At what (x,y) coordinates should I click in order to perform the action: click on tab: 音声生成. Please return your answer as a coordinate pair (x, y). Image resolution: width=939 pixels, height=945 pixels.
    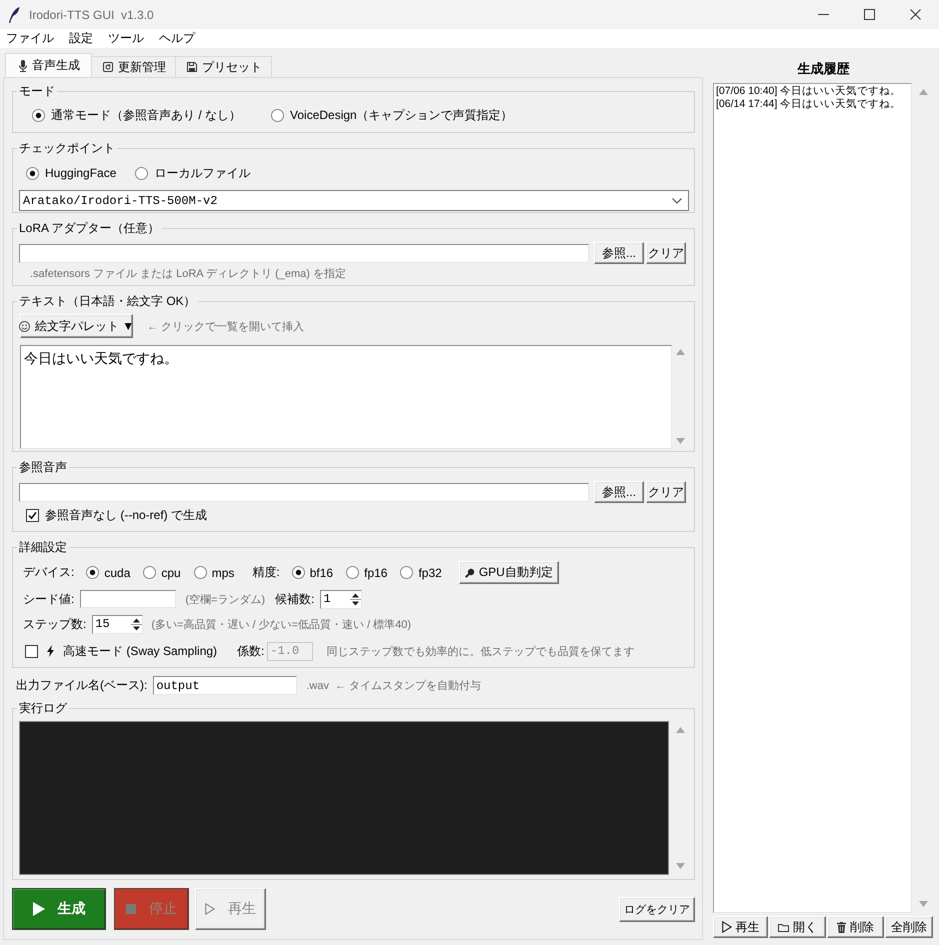
    Looking at the image, I should click on (48, 65).